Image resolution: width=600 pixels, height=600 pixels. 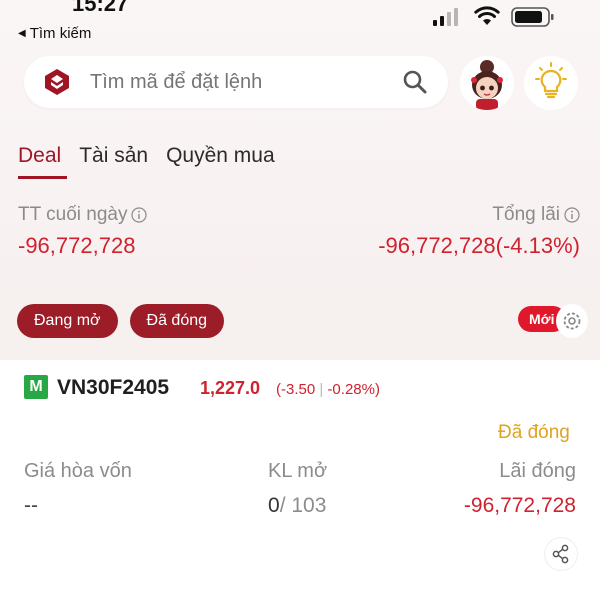 I want to click on search-input, so click(x=240, y=82).